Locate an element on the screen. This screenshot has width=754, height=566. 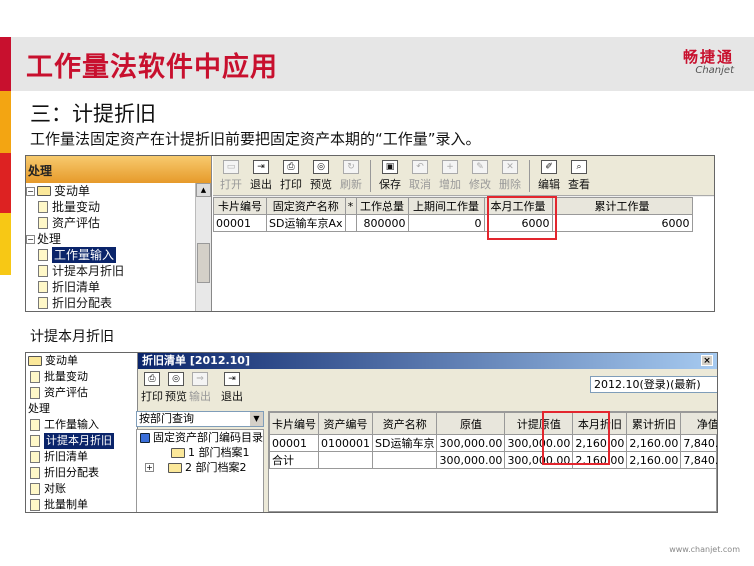
tree-item-batch-change: 批量变动 is located at coordinates (118, 207).